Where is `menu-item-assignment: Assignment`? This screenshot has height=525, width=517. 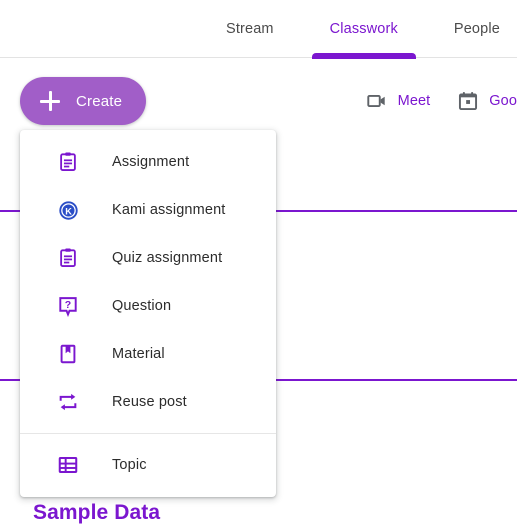 menu-item-assignment: Assignment is located at coordinates (148, 162).